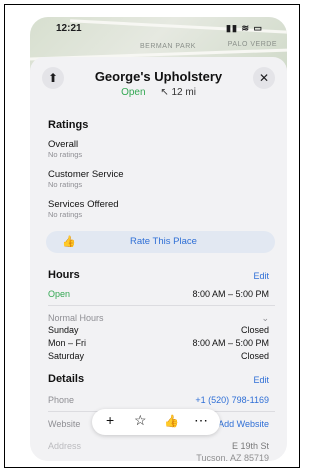 This screenshot has height=472, width=320. I want to click on hours-heading: Hours, so click(64, 275).